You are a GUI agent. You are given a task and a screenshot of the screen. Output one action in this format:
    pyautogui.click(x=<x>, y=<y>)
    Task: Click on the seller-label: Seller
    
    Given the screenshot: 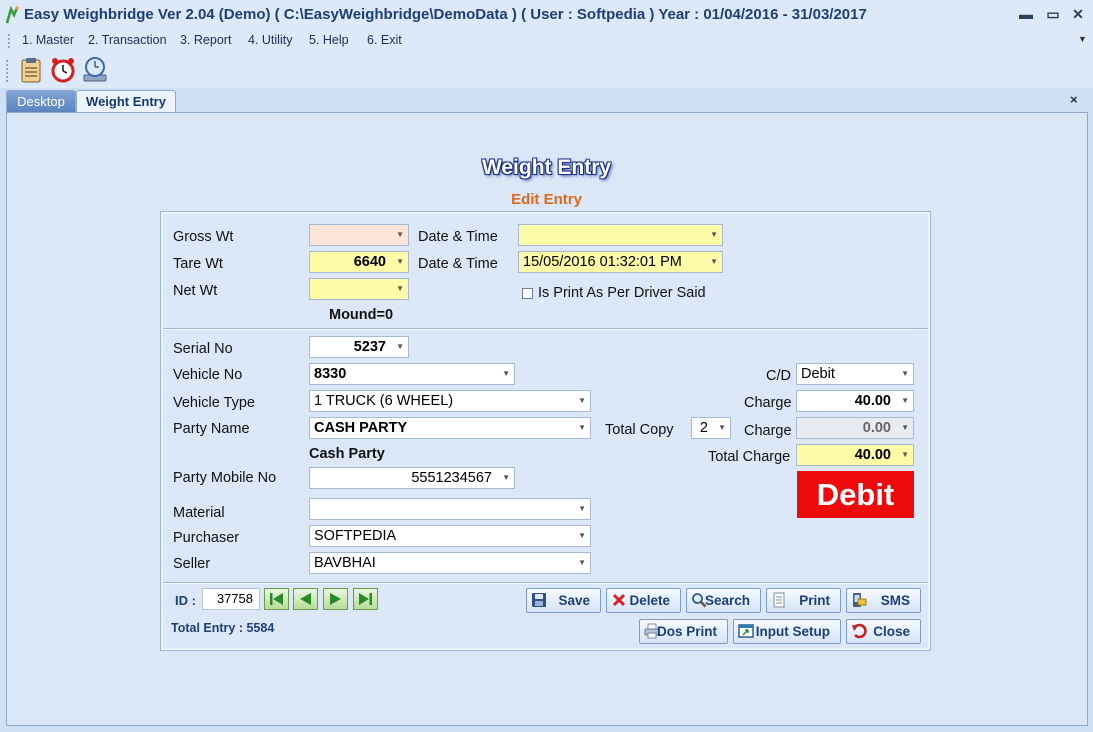 What is the action you would take?
    pyautogui.click(x=192, y=564)
    